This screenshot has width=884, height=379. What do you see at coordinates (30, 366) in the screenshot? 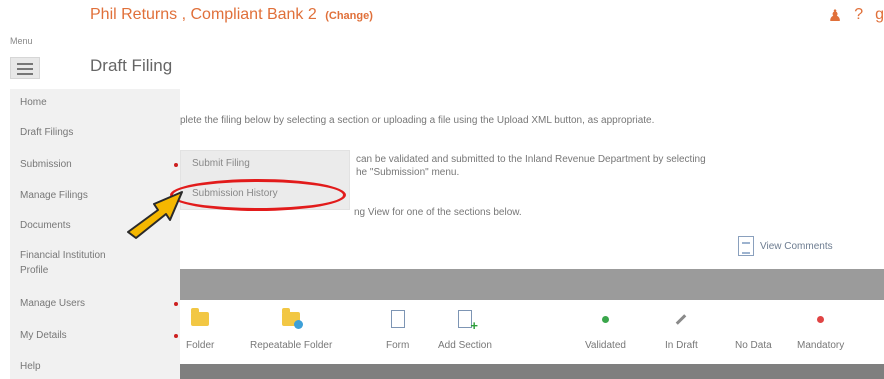
I see `sidebar-item-help: Help` at bounding box center [30, 366].